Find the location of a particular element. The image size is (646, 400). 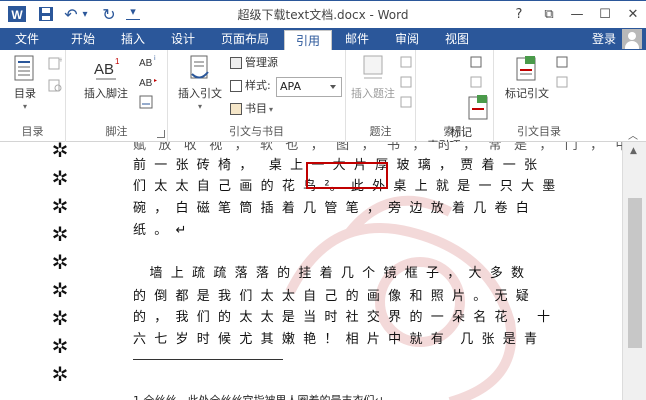

insert-caption-label: 插入题注 is located at coordinates (373, 93).